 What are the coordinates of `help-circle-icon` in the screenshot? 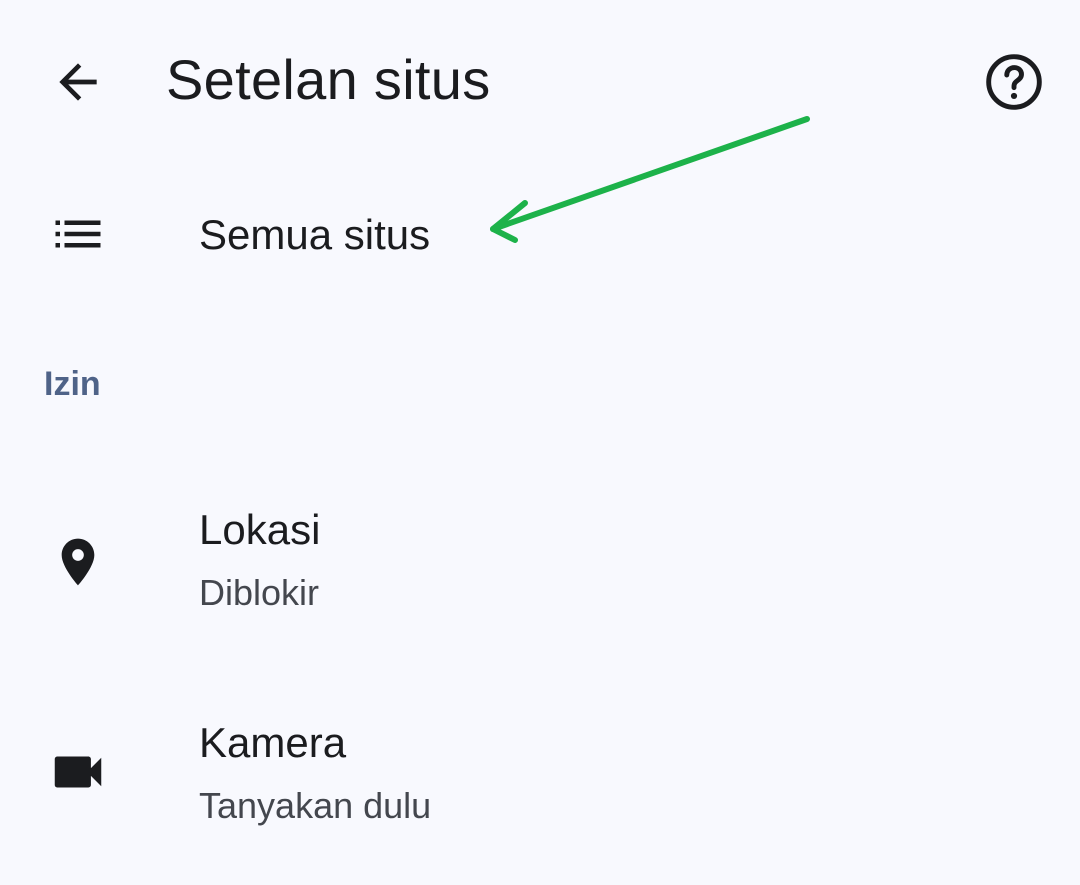 It's located at (1014, 82).